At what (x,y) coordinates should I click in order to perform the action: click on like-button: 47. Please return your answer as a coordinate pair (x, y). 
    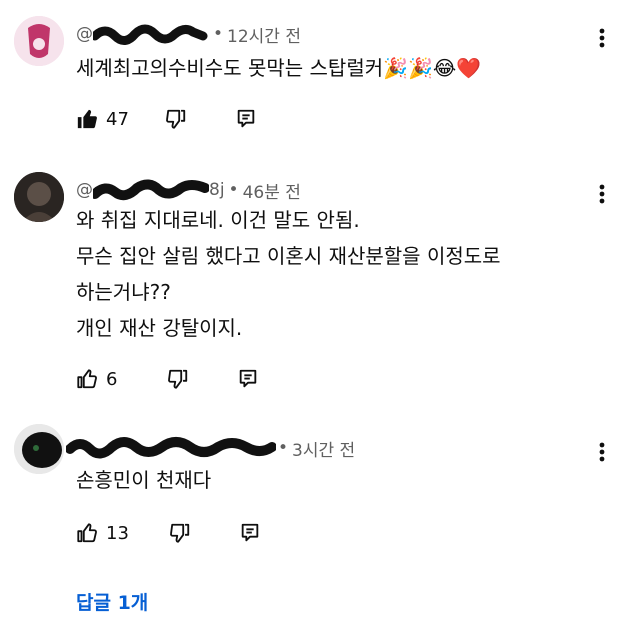
    Looking at the image, I should click on (102, 119).